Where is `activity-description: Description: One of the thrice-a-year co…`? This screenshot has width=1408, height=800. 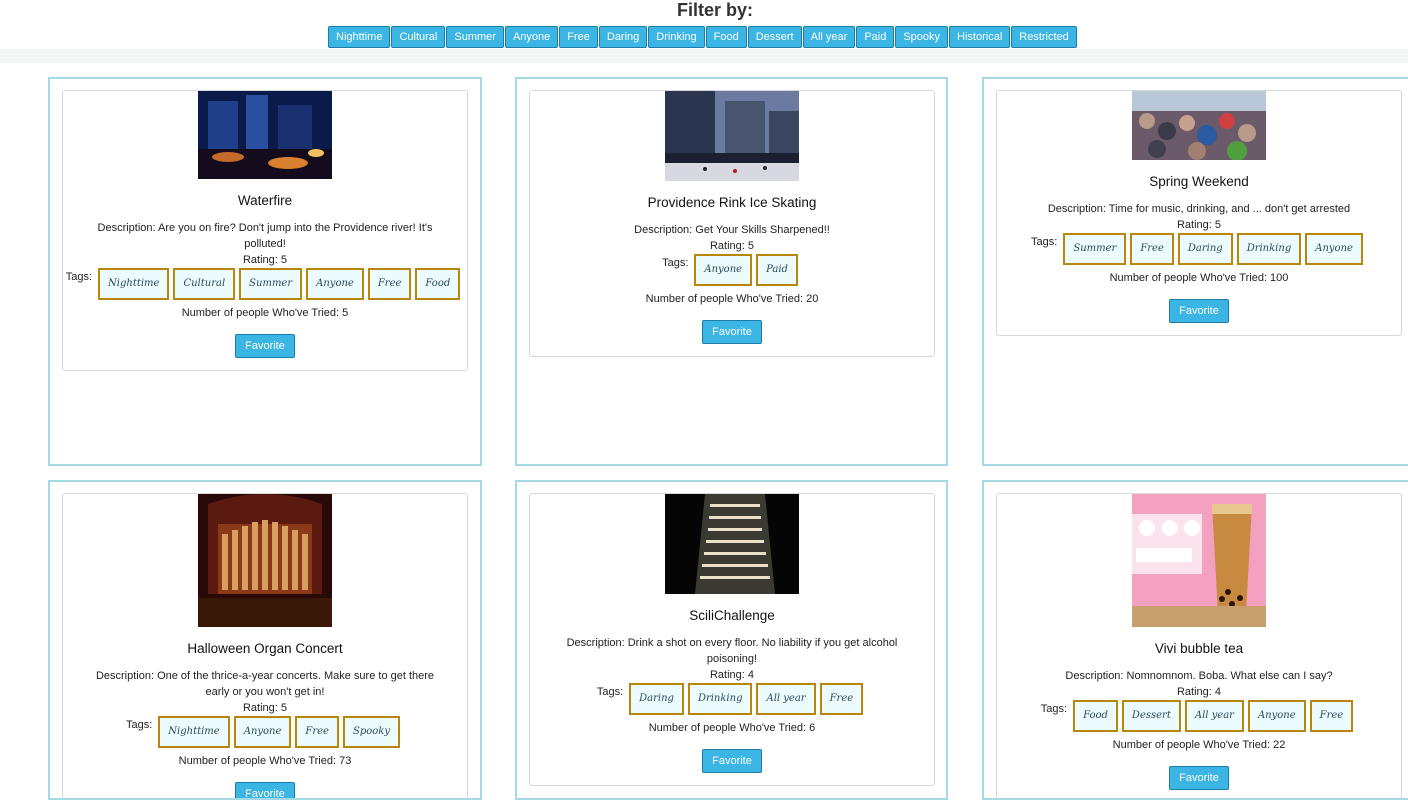 activity-description: Description: One of the thrice-a-year co… is located at coordinates (265, 684).